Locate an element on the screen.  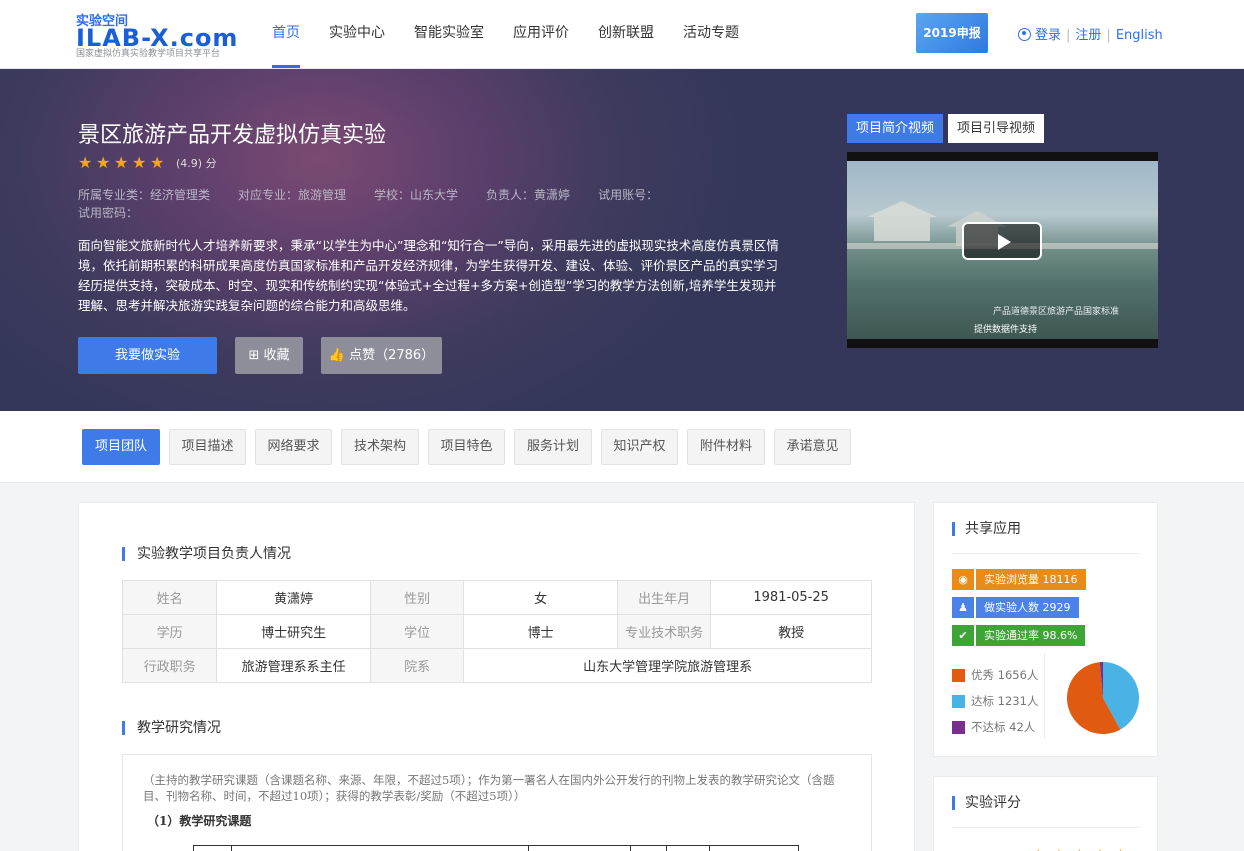
meta-trial-password: 试用密码： is located at coordinates (108, 213).